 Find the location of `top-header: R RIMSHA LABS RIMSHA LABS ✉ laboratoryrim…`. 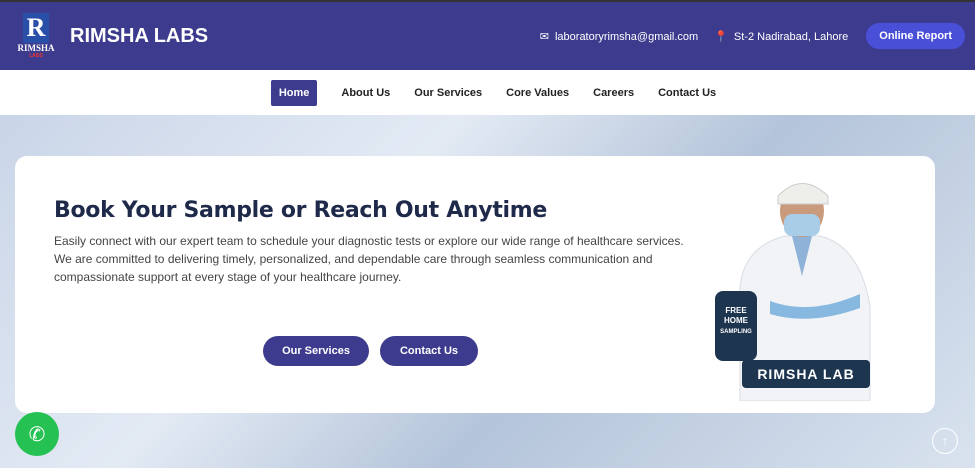

top-header: R RIMSHA LABS RIMSHA LABS ✉ laboratoryrim… is located at coordinates (487, 35).